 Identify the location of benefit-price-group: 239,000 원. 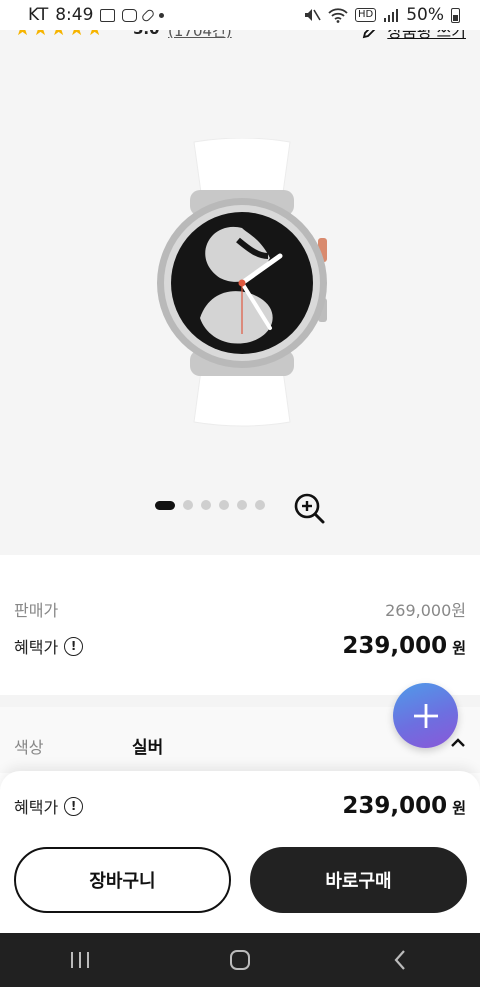
(404, 646).